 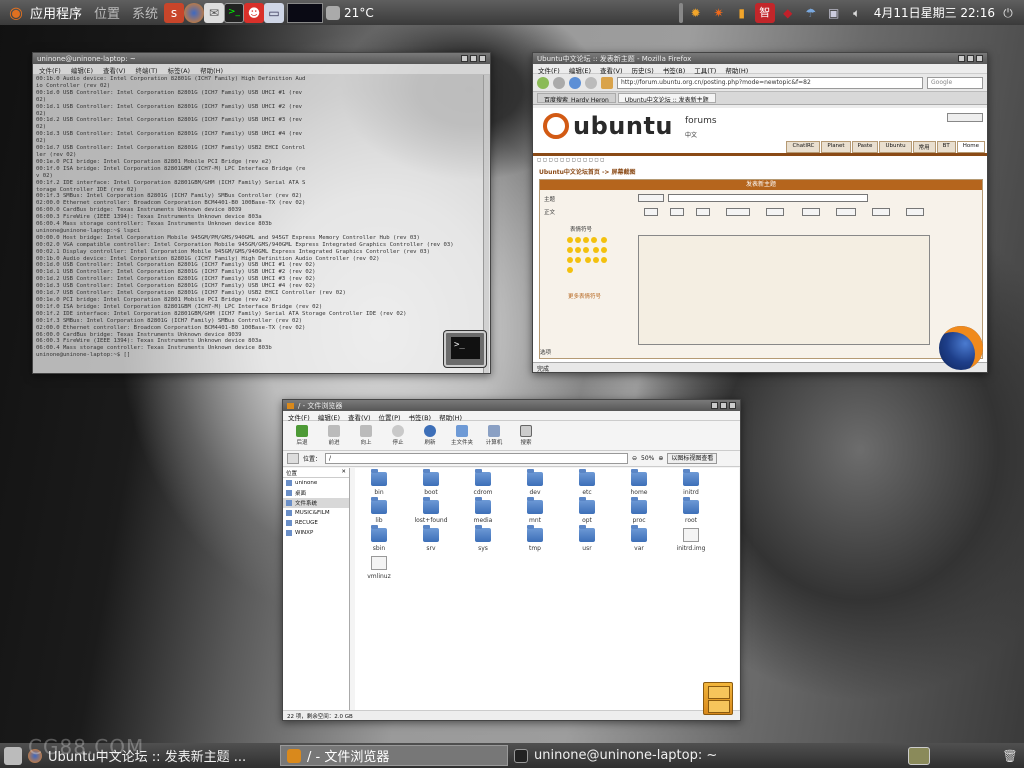 I want to click on home-icon, so click(x=607, y=82).